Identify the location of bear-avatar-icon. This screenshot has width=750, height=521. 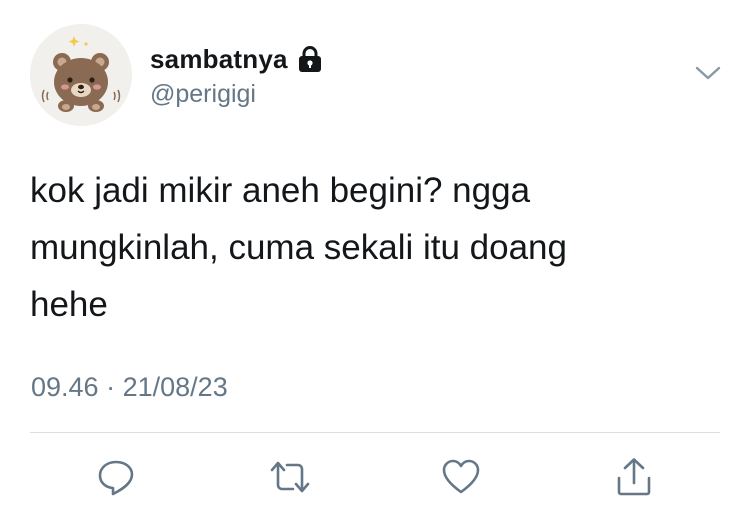
(81, 75).